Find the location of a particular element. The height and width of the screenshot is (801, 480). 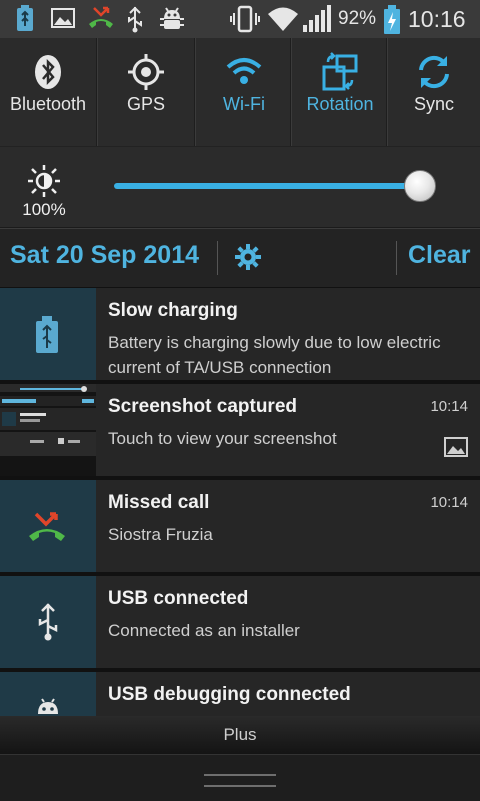

vibrate-icon is located at coordinates (245, 19).